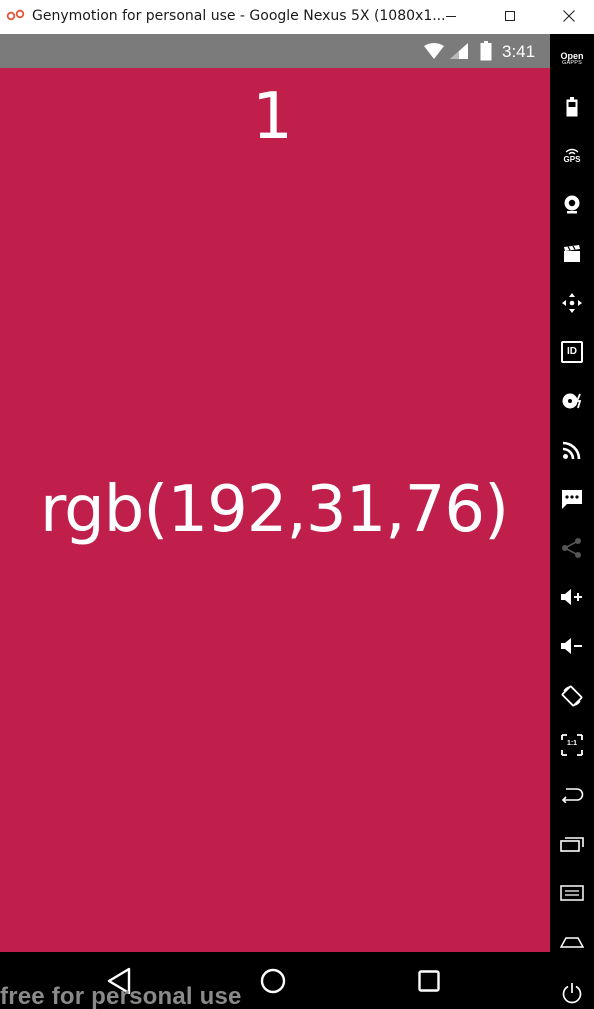 The height and width of the screenshot is (1009, 594). What do you see at coordinates (275, 51) in the screenshot?
I see `status-bar: 3:41` at bounding box center [275, 51].